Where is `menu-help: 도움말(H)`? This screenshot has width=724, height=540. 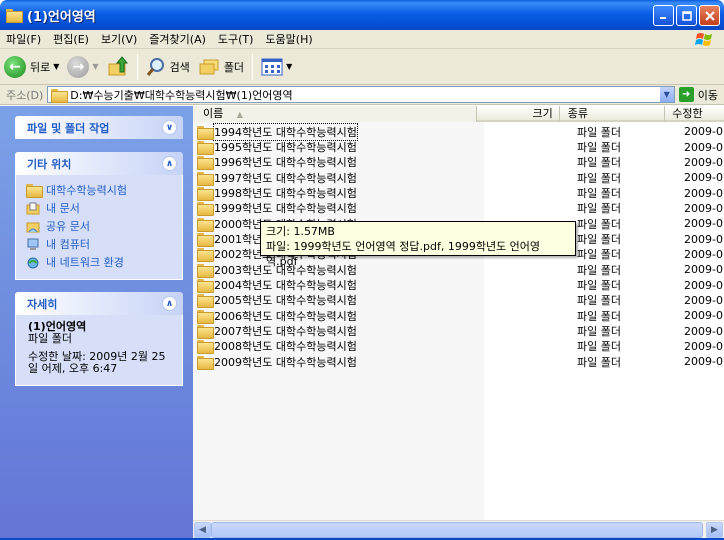
menu-help: 도움말(H) is located at coordinates (288, 39).